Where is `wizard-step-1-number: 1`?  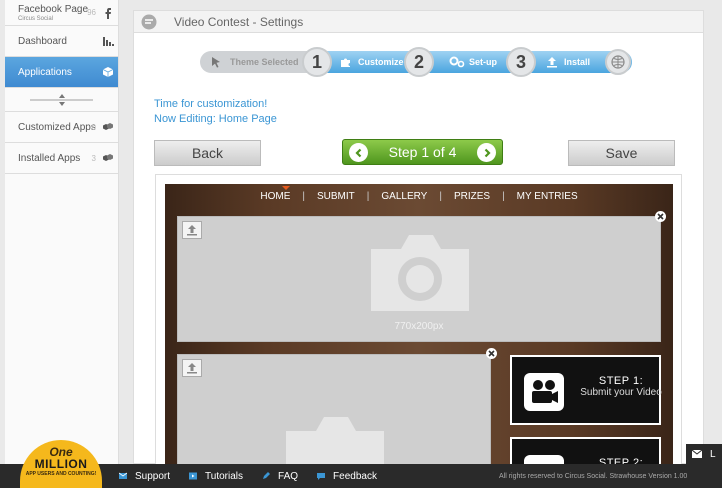 wizard-step-1-number: 1 is located at coordinates (317, 62).